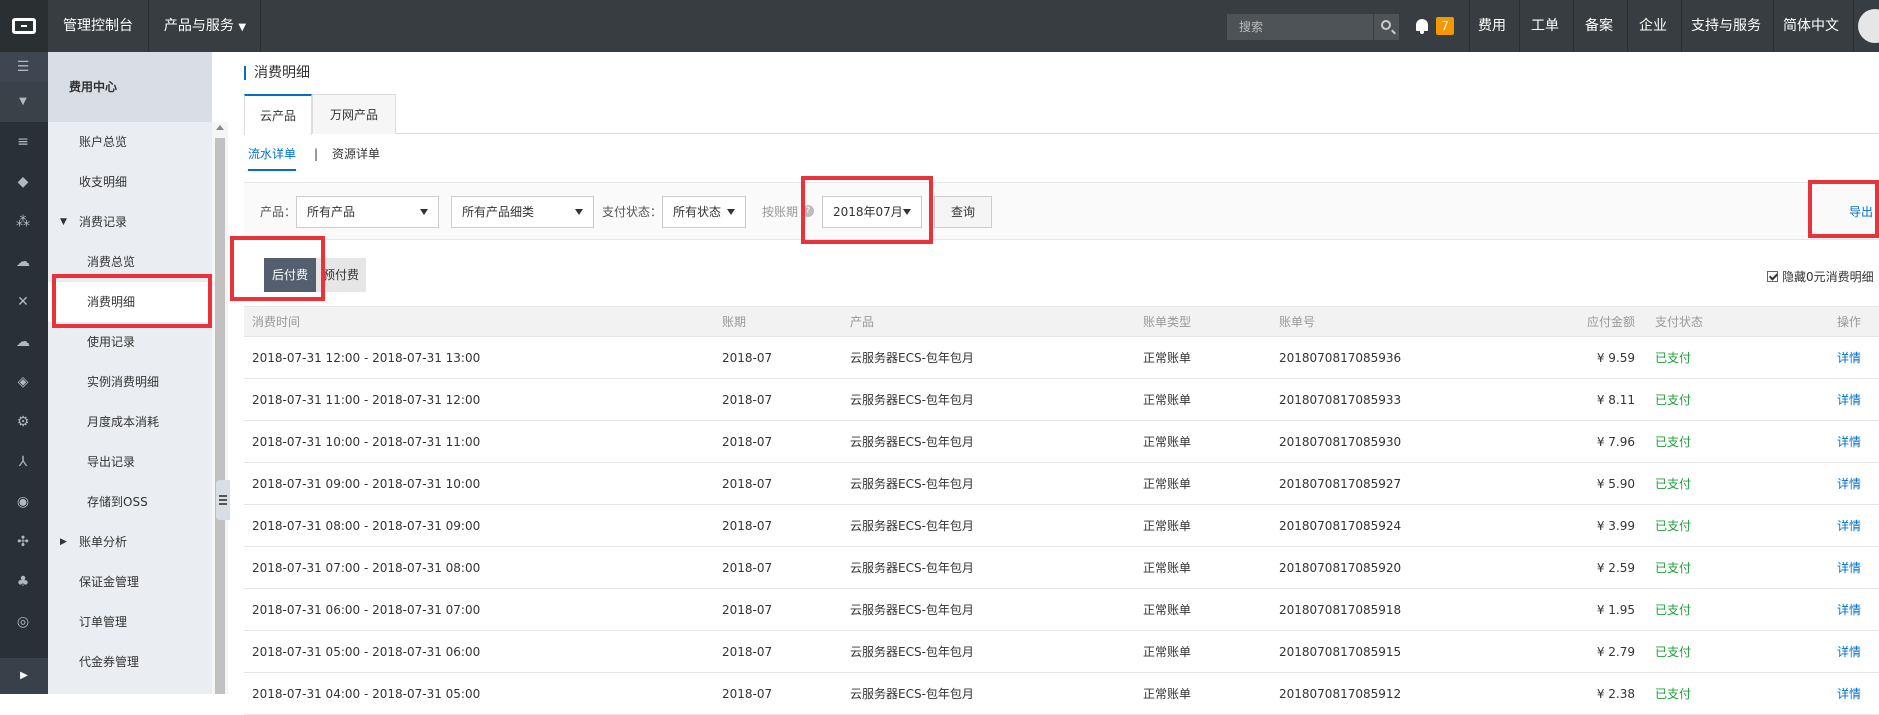 The height and width of the screenshot is (715, 1879). What do you see at coordinates (778, 483) in the screenshot?
I see `cell-period: 2018-07` at bounding box center [778, 483].